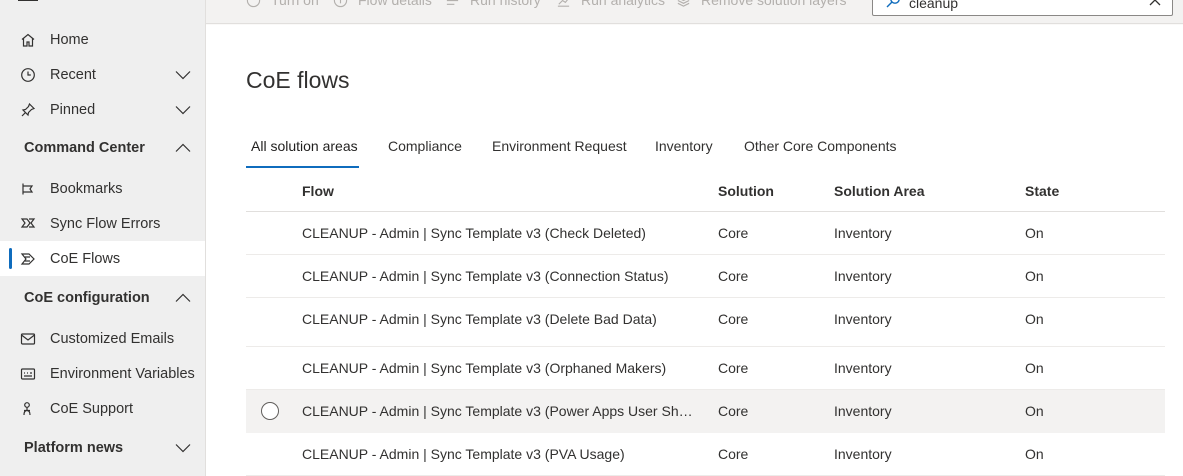 The width and height of the screenshot is (1183, 476). Describe the element at coordinates (761, 4) in the screenshot. I see `remove-solution-layers-button: Remove solution layers` at that location.